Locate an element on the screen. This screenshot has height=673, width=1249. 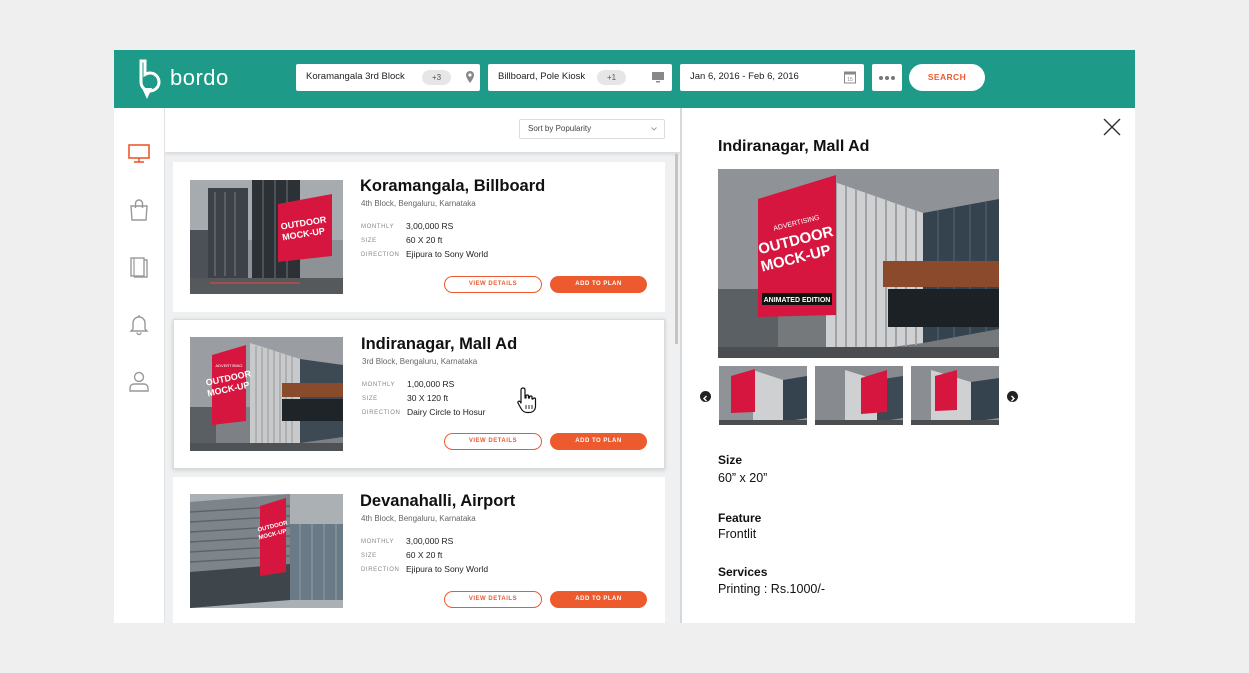
bell-icon is located at coordinates (139, 324).